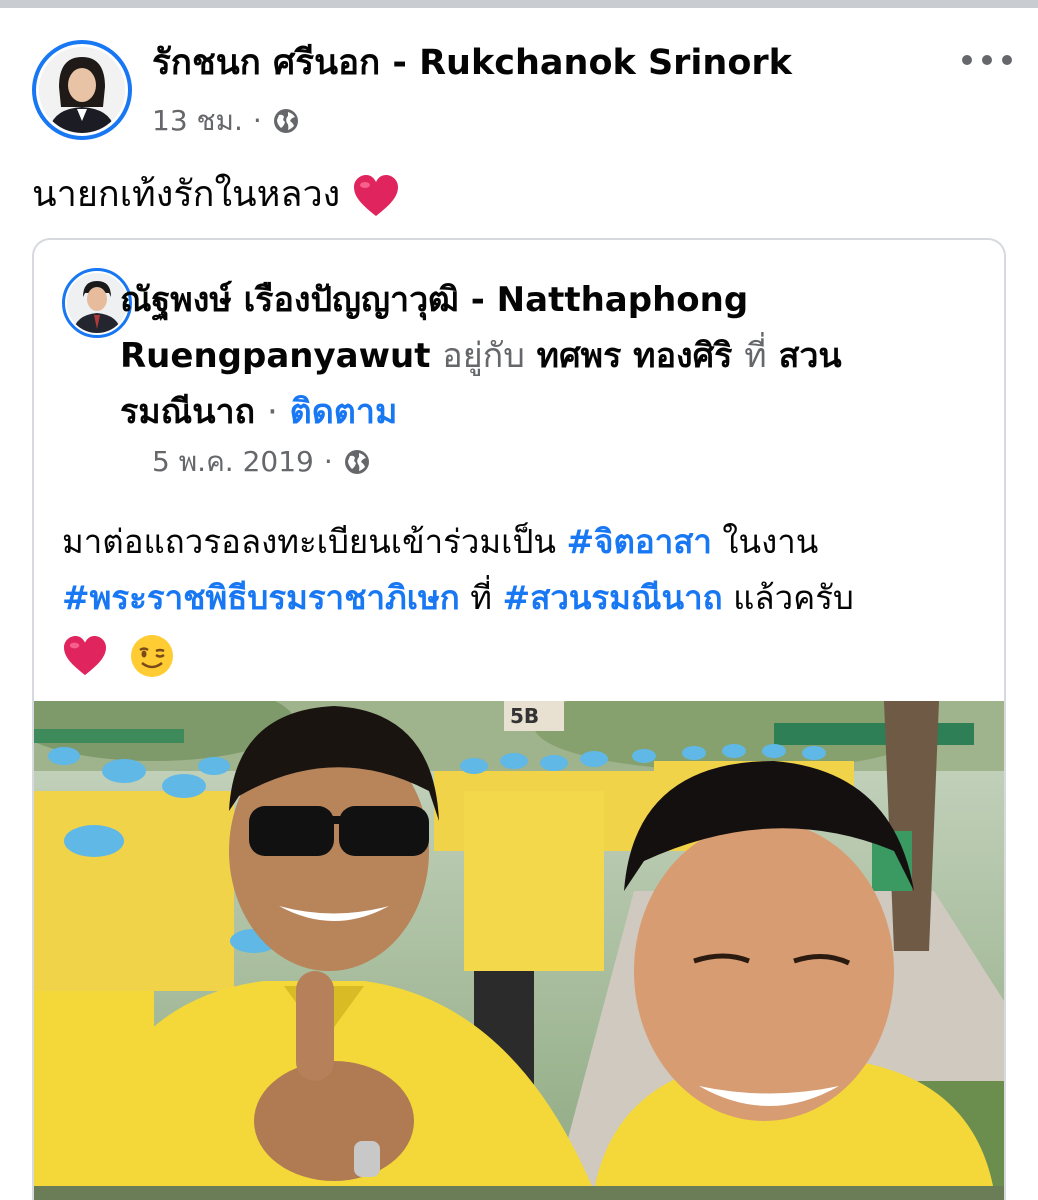  What do you see at coordinates (524, 716) in the screenshot?
I see `sign-label: 5B` at bounding box center [524, 716].